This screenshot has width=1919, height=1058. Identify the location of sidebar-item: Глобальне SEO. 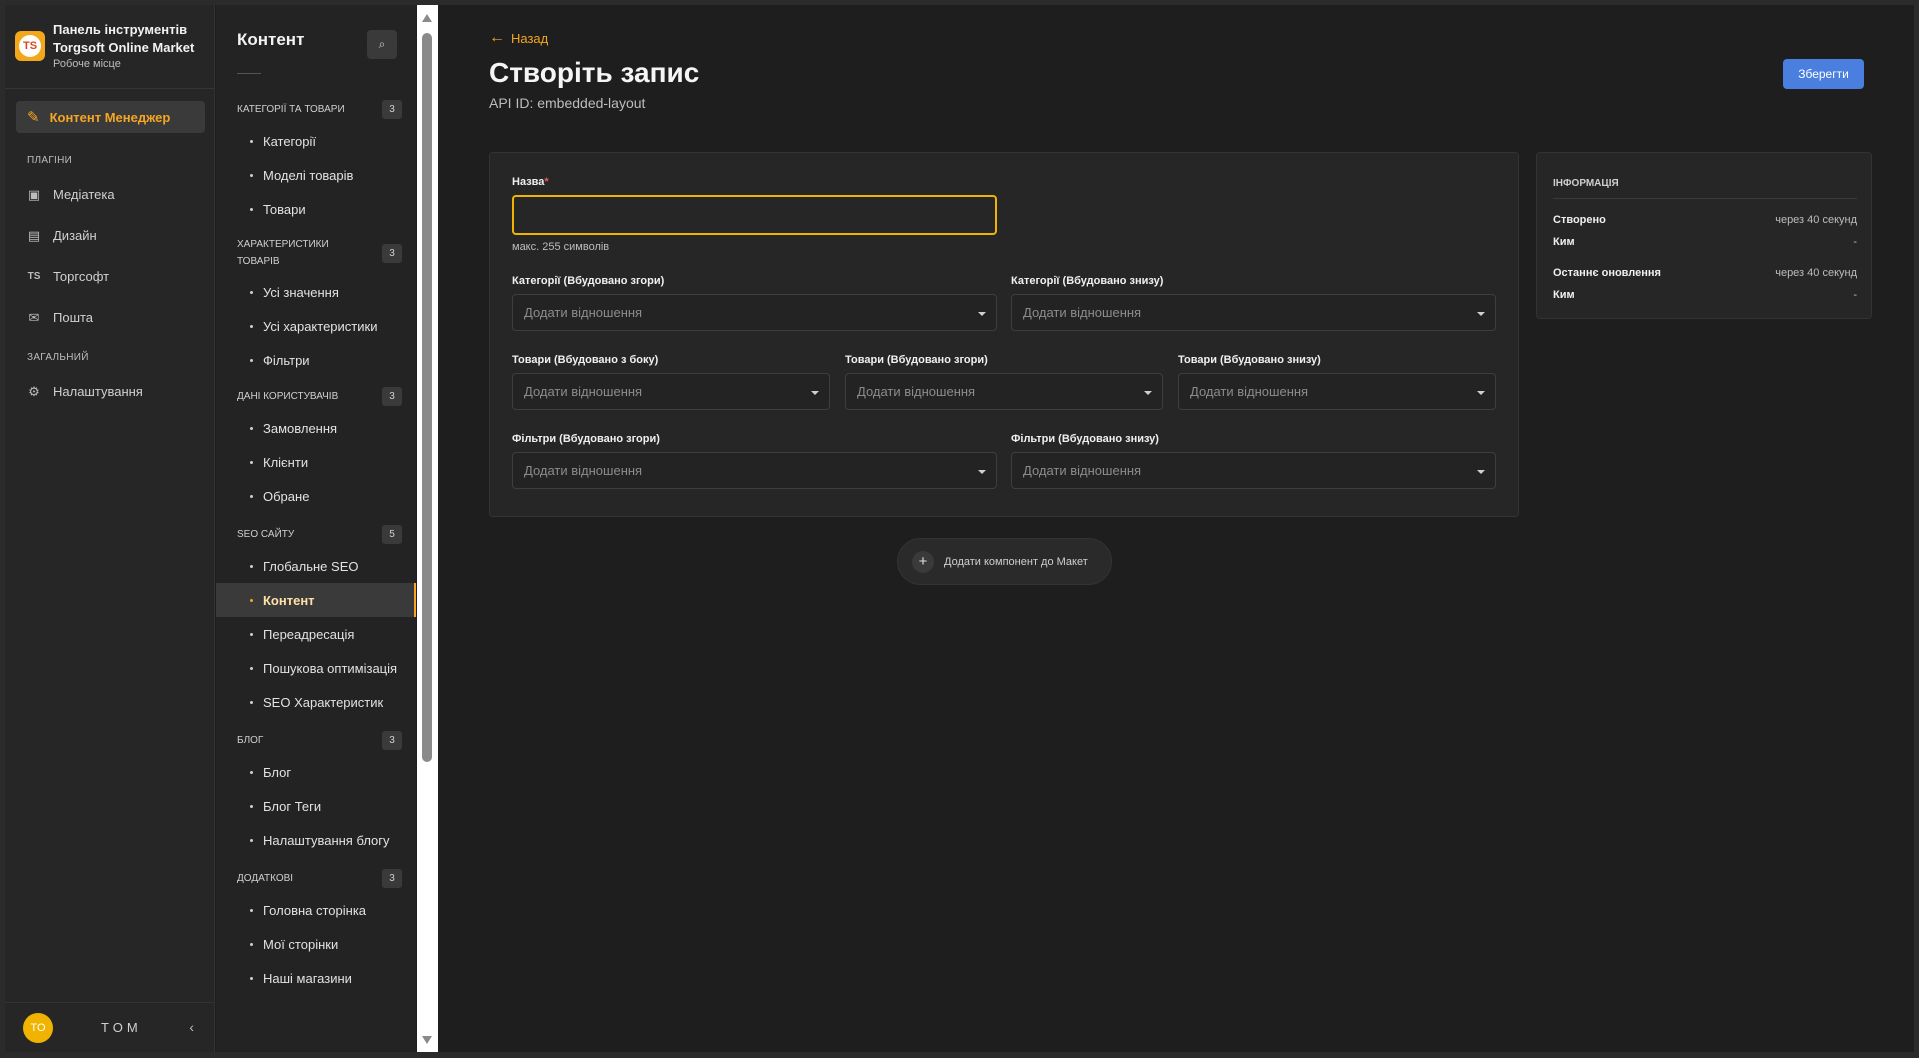
(316, 566).